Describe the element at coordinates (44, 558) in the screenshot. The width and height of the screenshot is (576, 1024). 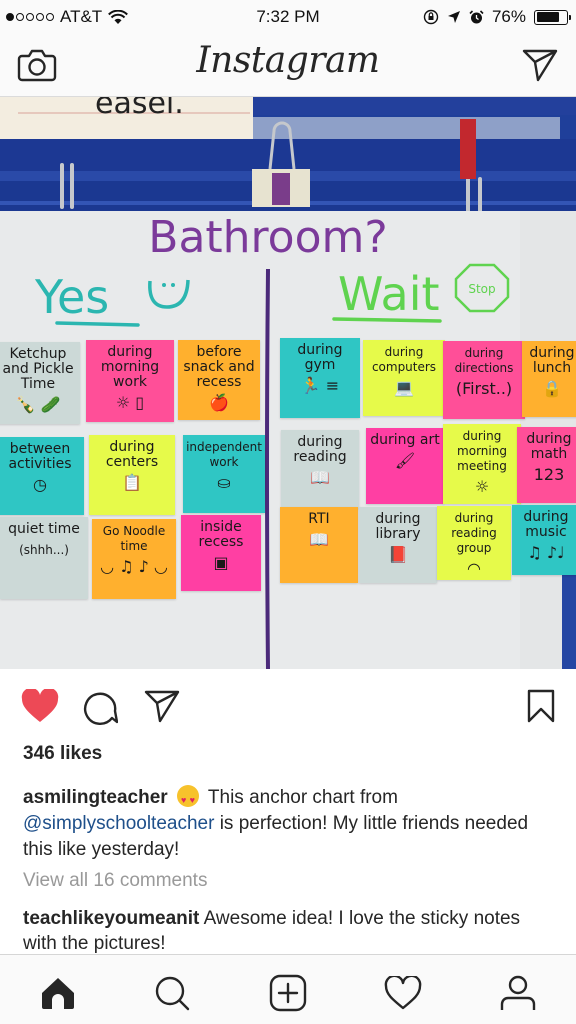
I see `sticky-note: quiet time (shhh...)` at that location.